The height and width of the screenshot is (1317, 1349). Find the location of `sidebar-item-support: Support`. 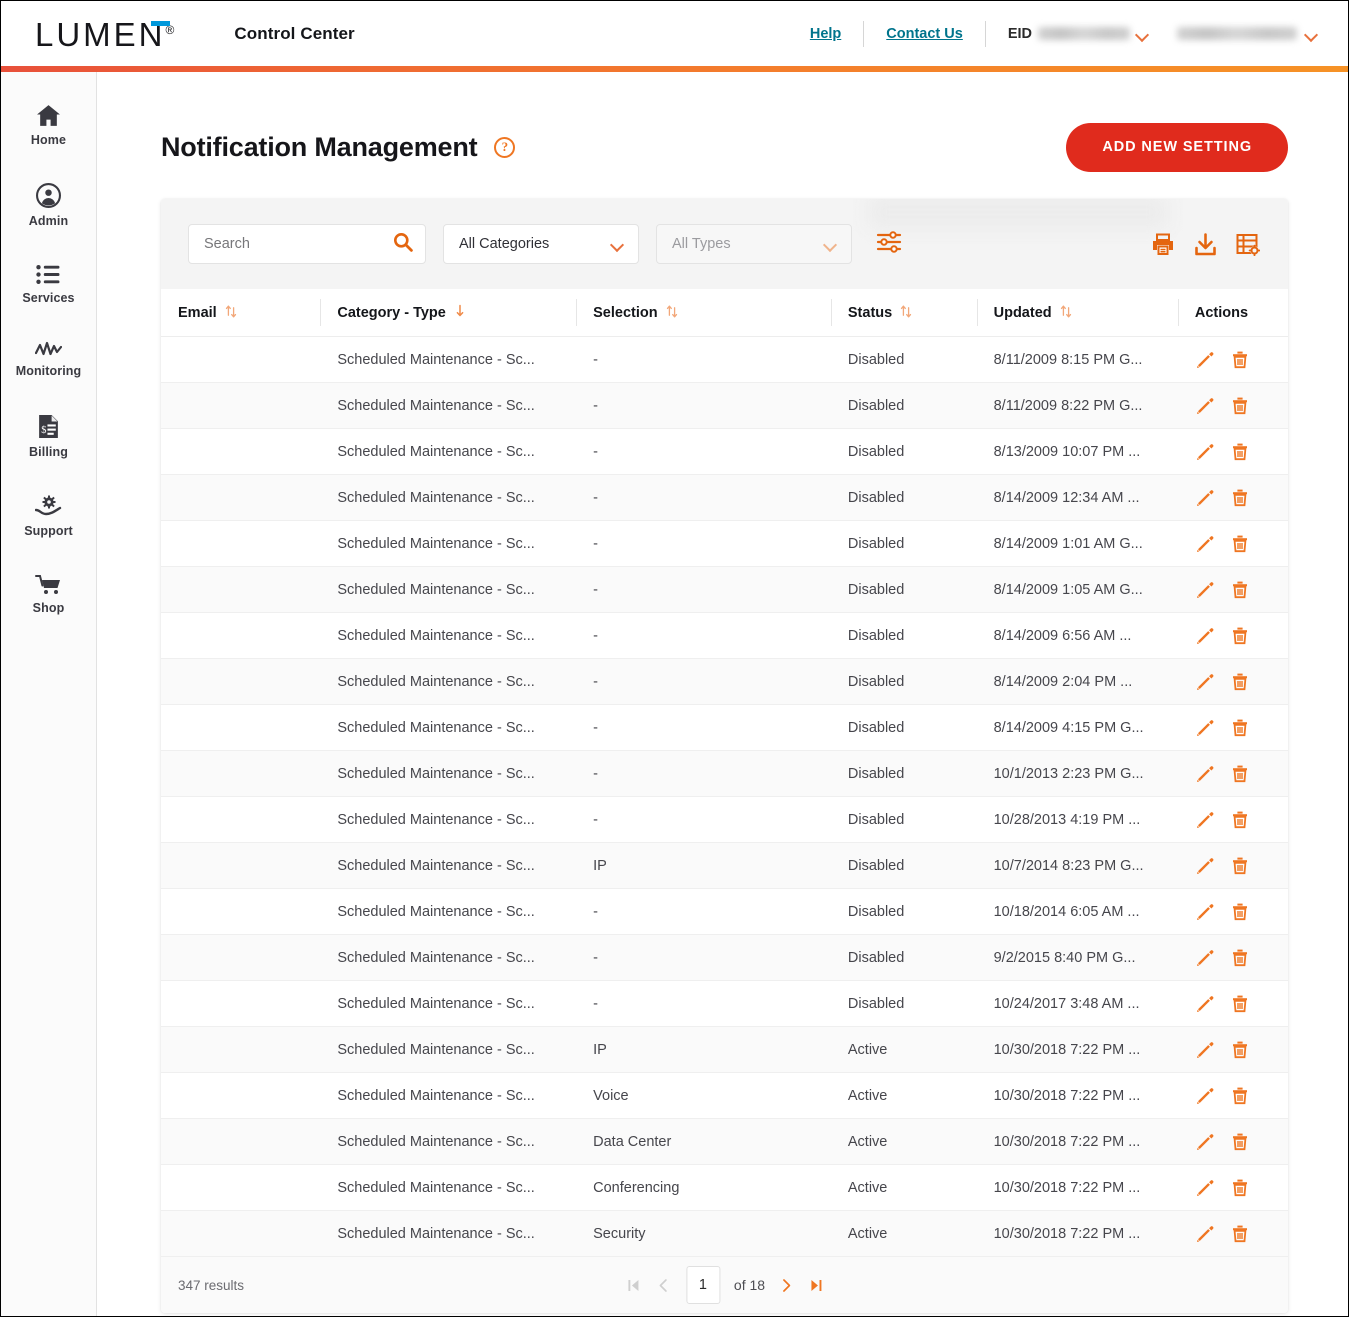

sidebar-item-support: Support is located at coordinates (48, 518).